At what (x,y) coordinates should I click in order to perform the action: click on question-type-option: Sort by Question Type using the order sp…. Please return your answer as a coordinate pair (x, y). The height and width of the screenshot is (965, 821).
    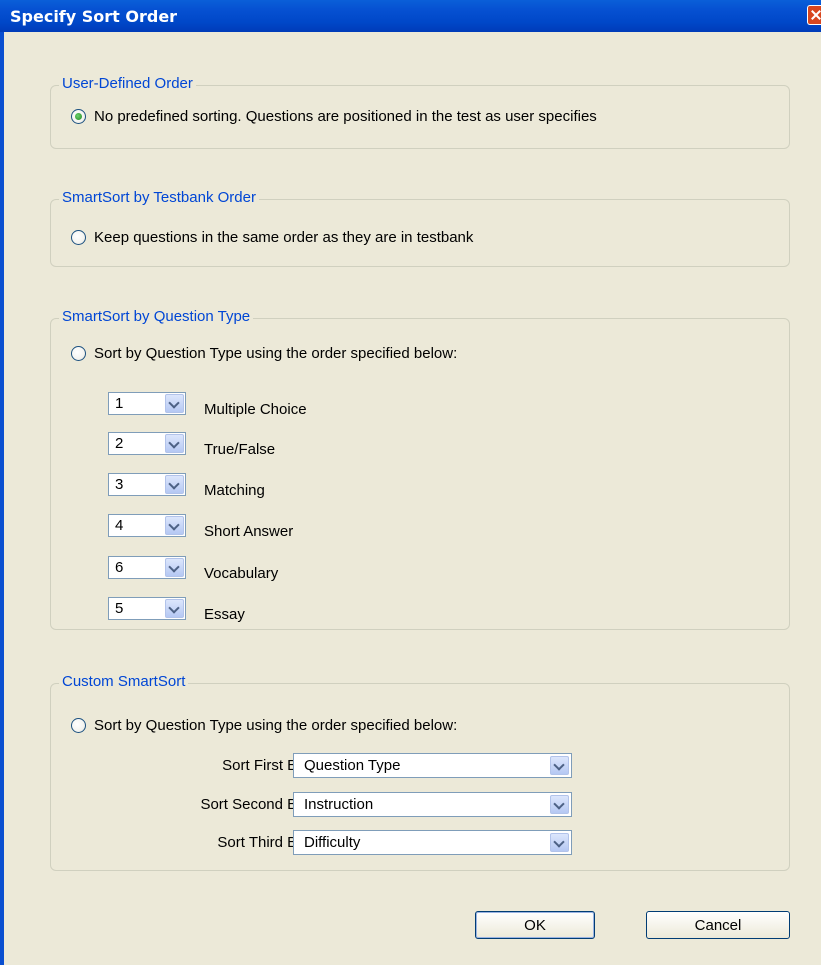
    Looking at the image, I should click on (264, 353).